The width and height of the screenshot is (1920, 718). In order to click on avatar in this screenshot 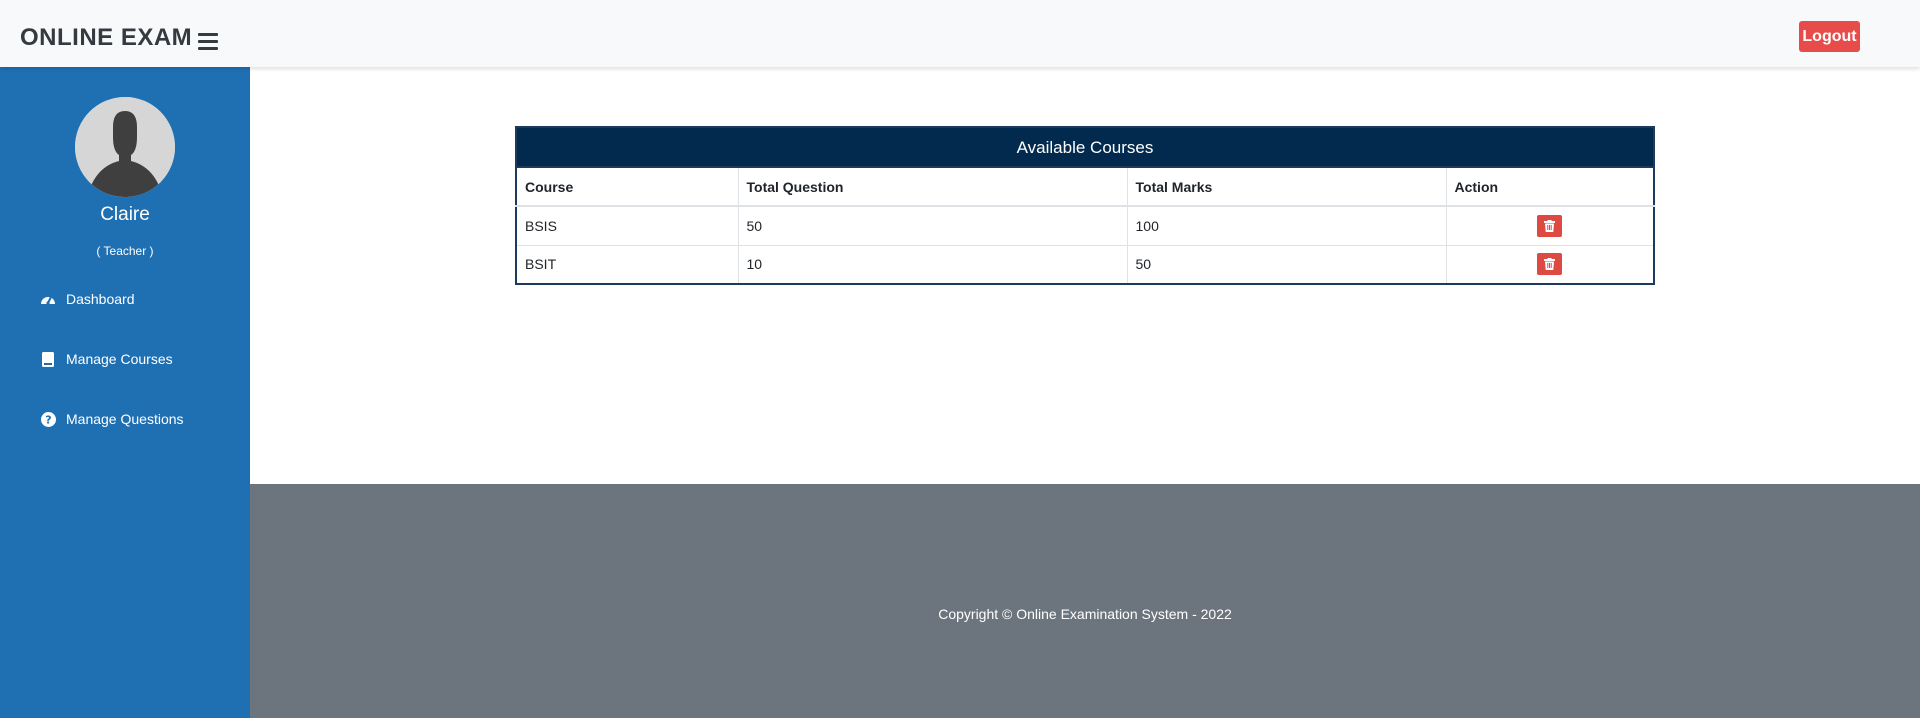, I will do `click(125, 147)`.